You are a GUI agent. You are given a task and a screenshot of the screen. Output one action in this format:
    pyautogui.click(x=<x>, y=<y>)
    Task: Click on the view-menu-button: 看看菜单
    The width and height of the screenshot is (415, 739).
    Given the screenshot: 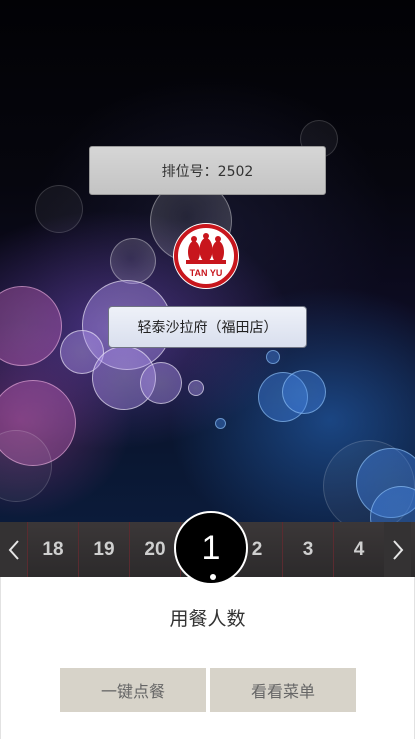 What is the action you would take?
    pyautogui.click(x=283, y=690)
    